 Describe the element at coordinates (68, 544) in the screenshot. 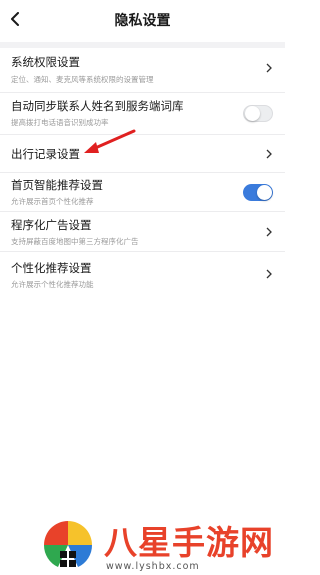

I see `watermark-logo-icon` at that location.